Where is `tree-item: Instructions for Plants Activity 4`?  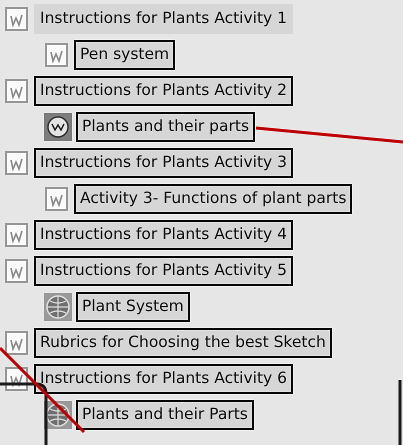 tree-item: Instructions for Plants Activity 4 is located at coordinates (164, 235).